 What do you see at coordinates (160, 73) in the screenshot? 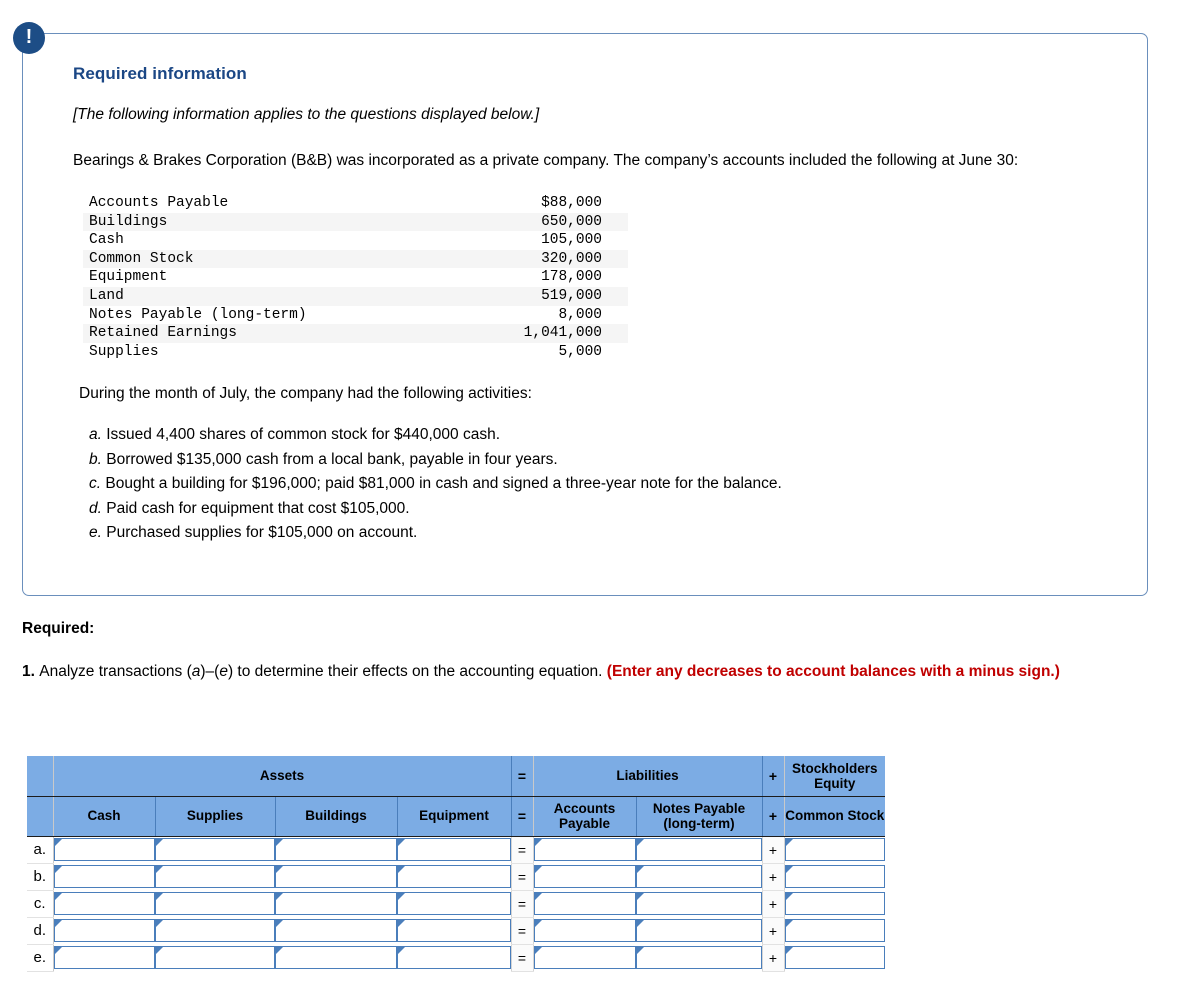
I see `page-title: Required information` at bounding box center [160, 73].